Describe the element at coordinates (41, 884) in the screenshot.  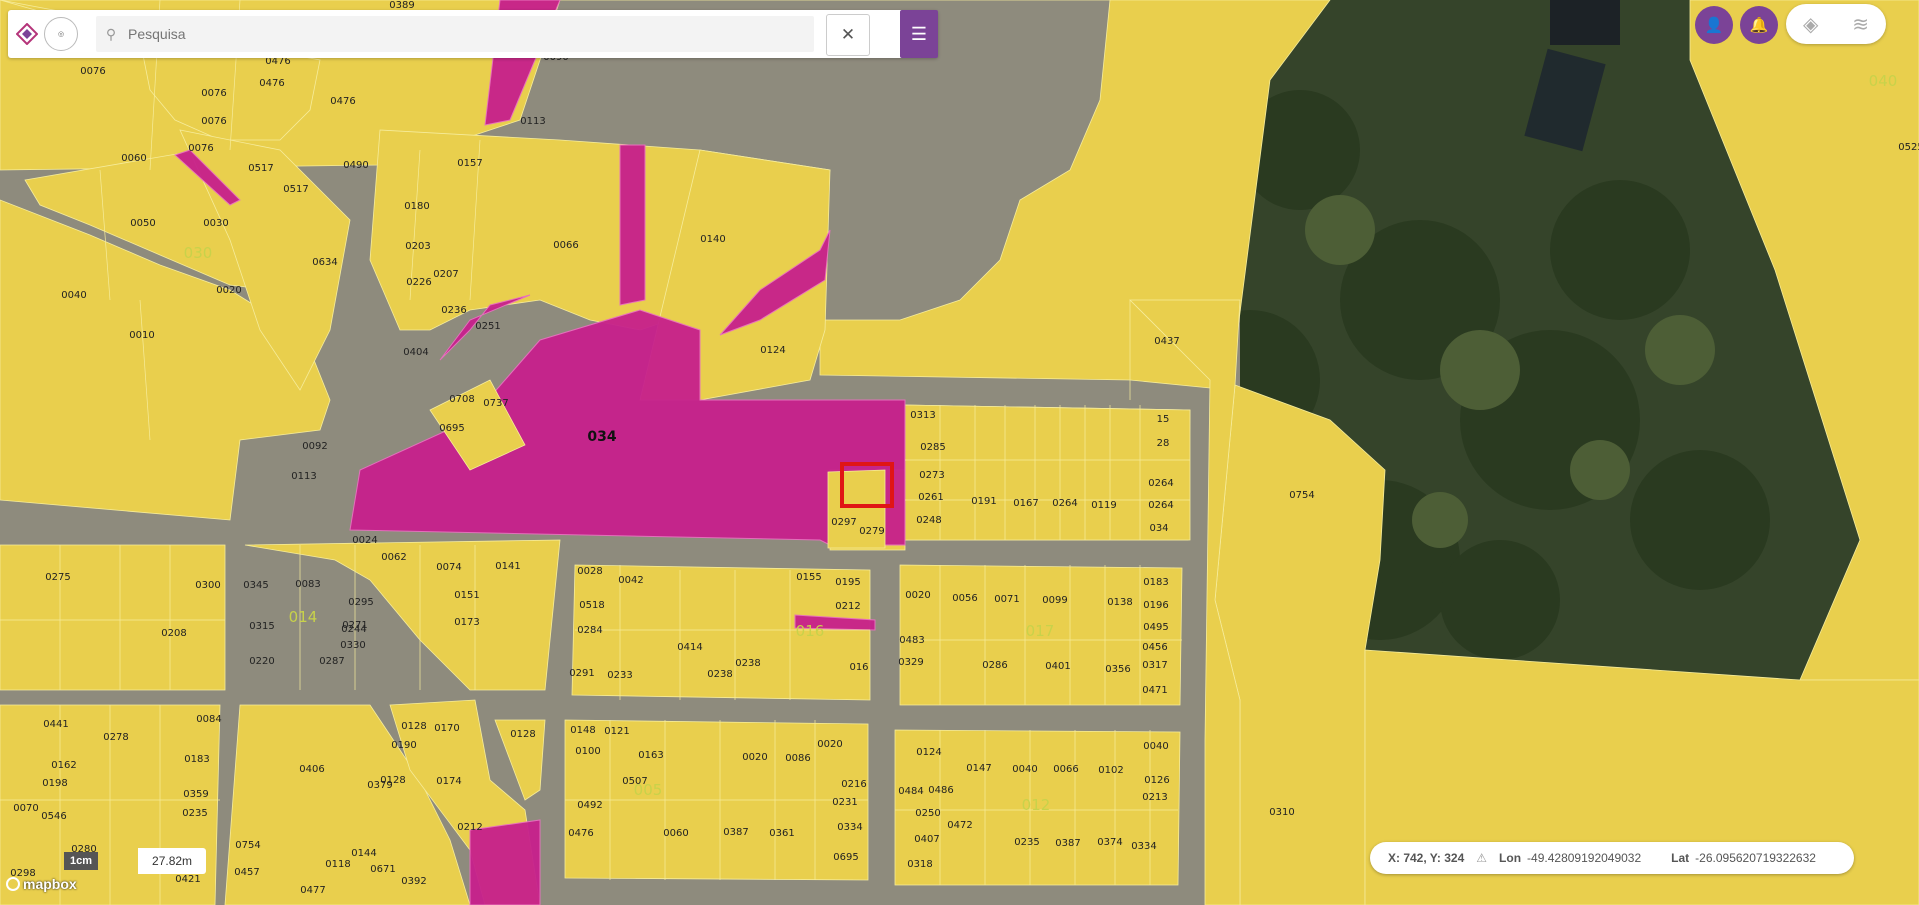
I see `mapbox-attribution: mapbox` at that location.